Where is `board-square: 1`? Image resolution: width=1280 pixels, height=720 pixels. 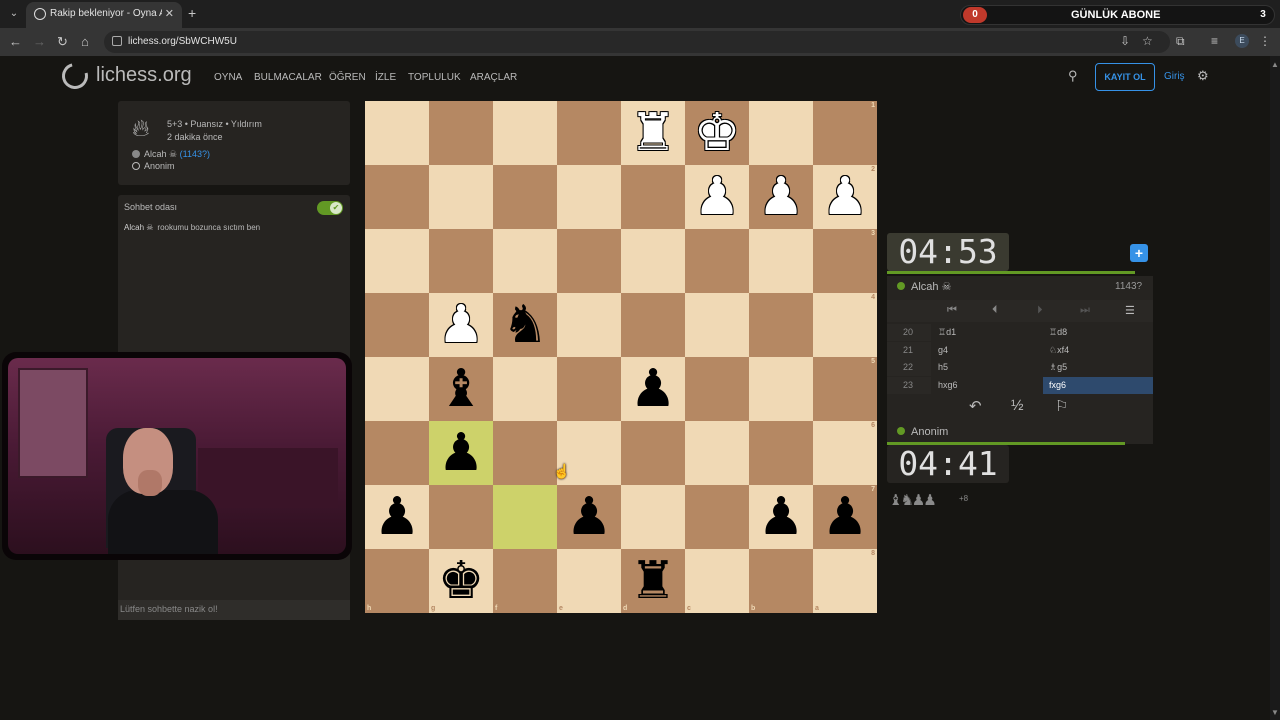
board-square: 1 is located at coordinates (845, 133).